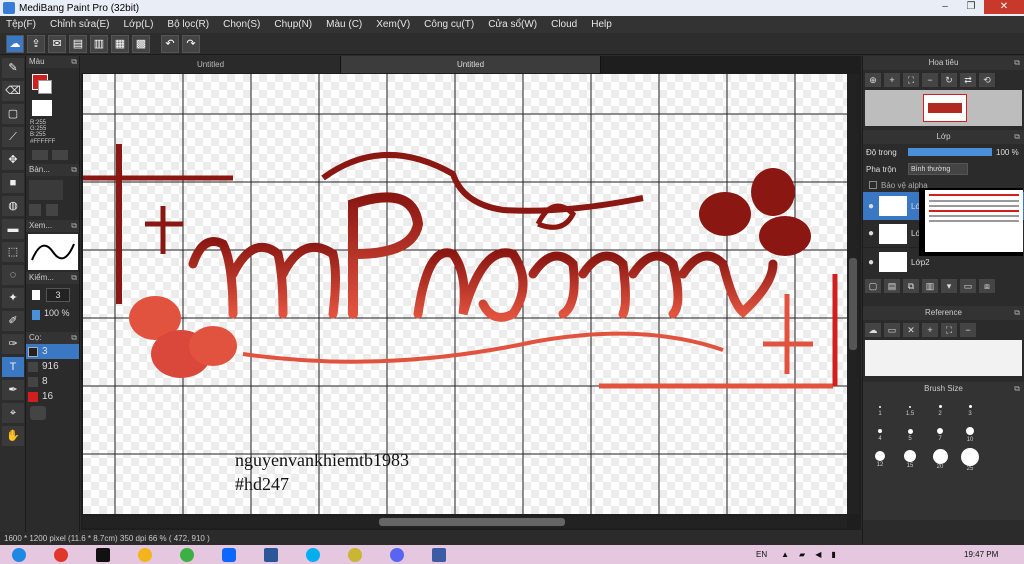 The height and width of the screenshot is (564, 1024). What do you see at coordinates (940, 460) in the screenshot?
I see `brush-size-option: 20` at bounding box center [940, 460].